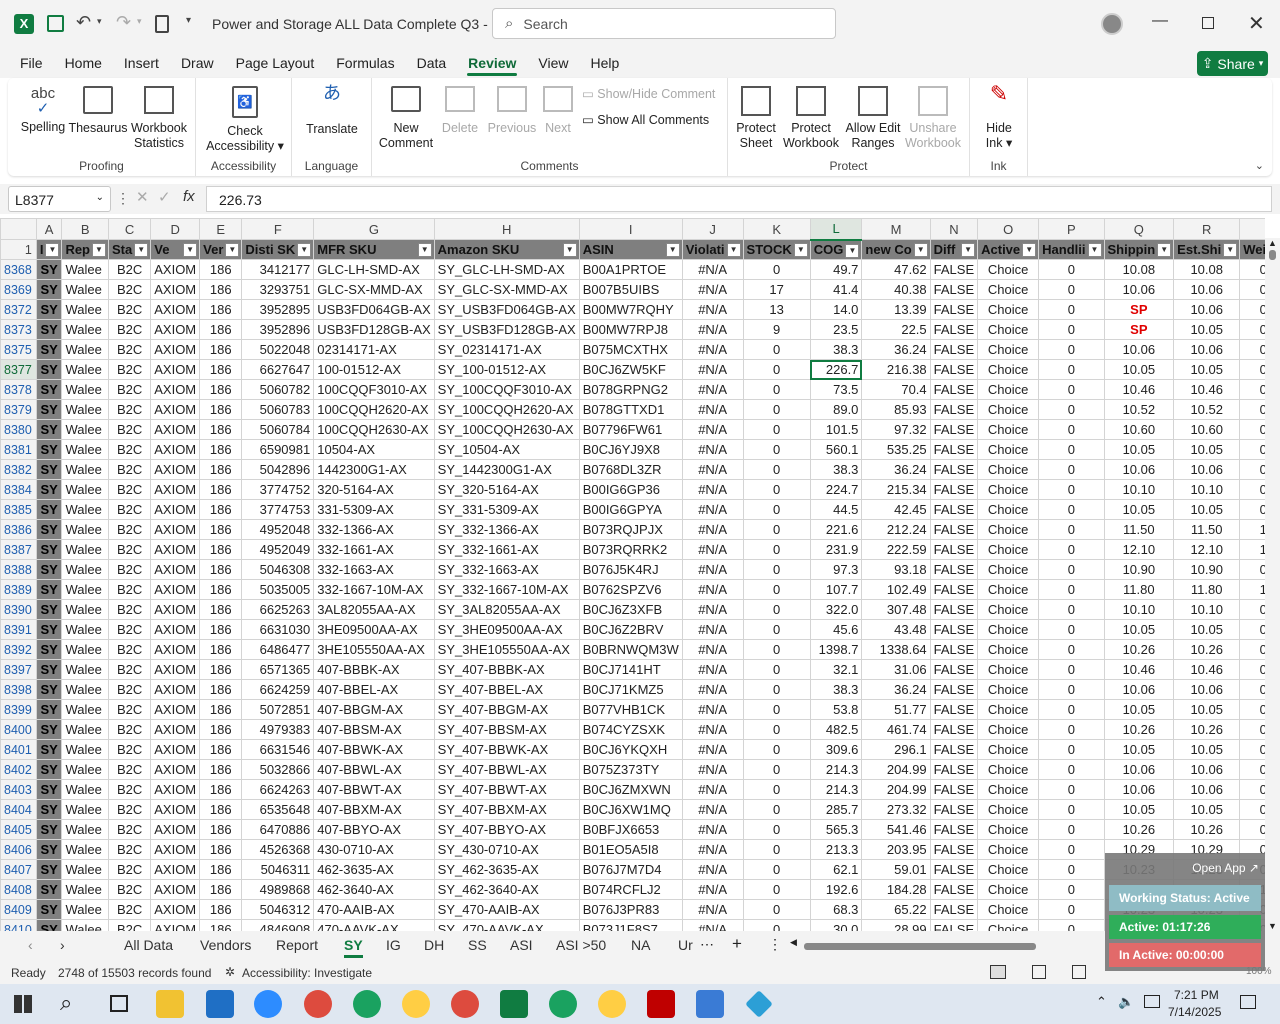  Describe the element at coordinates (1252, 369) in the screenshot. I see `cell: 0.04` at that location.